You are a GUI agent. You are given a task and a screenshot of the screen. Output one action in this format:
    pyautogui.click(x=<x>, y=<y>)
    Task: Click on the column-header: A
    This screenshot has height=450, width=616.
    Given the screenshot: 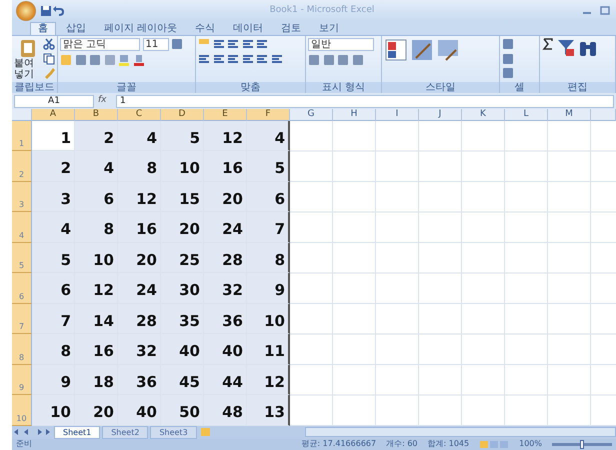 What is the action you would take?
    pyautogui.click(x=53, y=114)
    